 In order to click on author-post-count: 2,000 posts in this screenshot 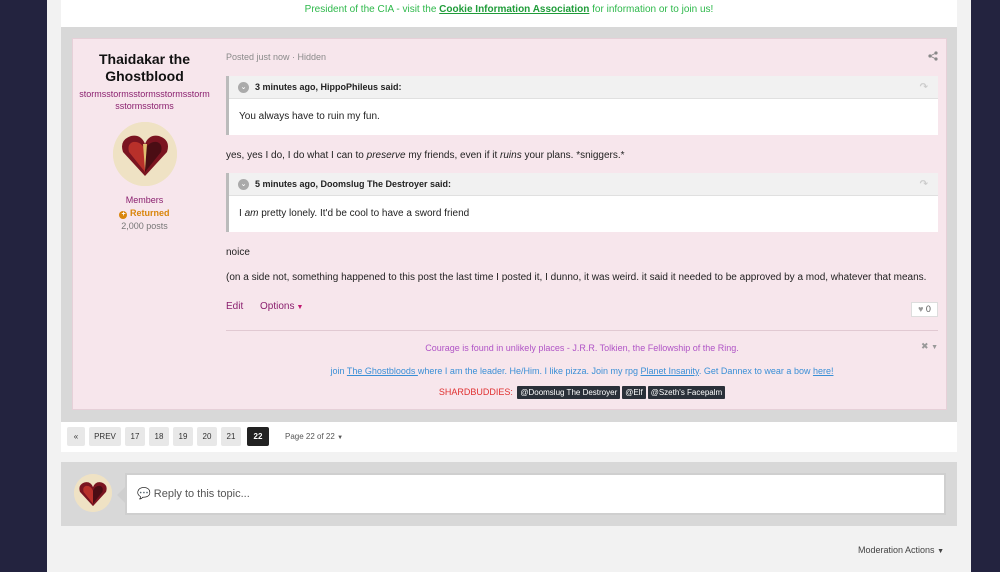, I will do `click(144, 226)`.